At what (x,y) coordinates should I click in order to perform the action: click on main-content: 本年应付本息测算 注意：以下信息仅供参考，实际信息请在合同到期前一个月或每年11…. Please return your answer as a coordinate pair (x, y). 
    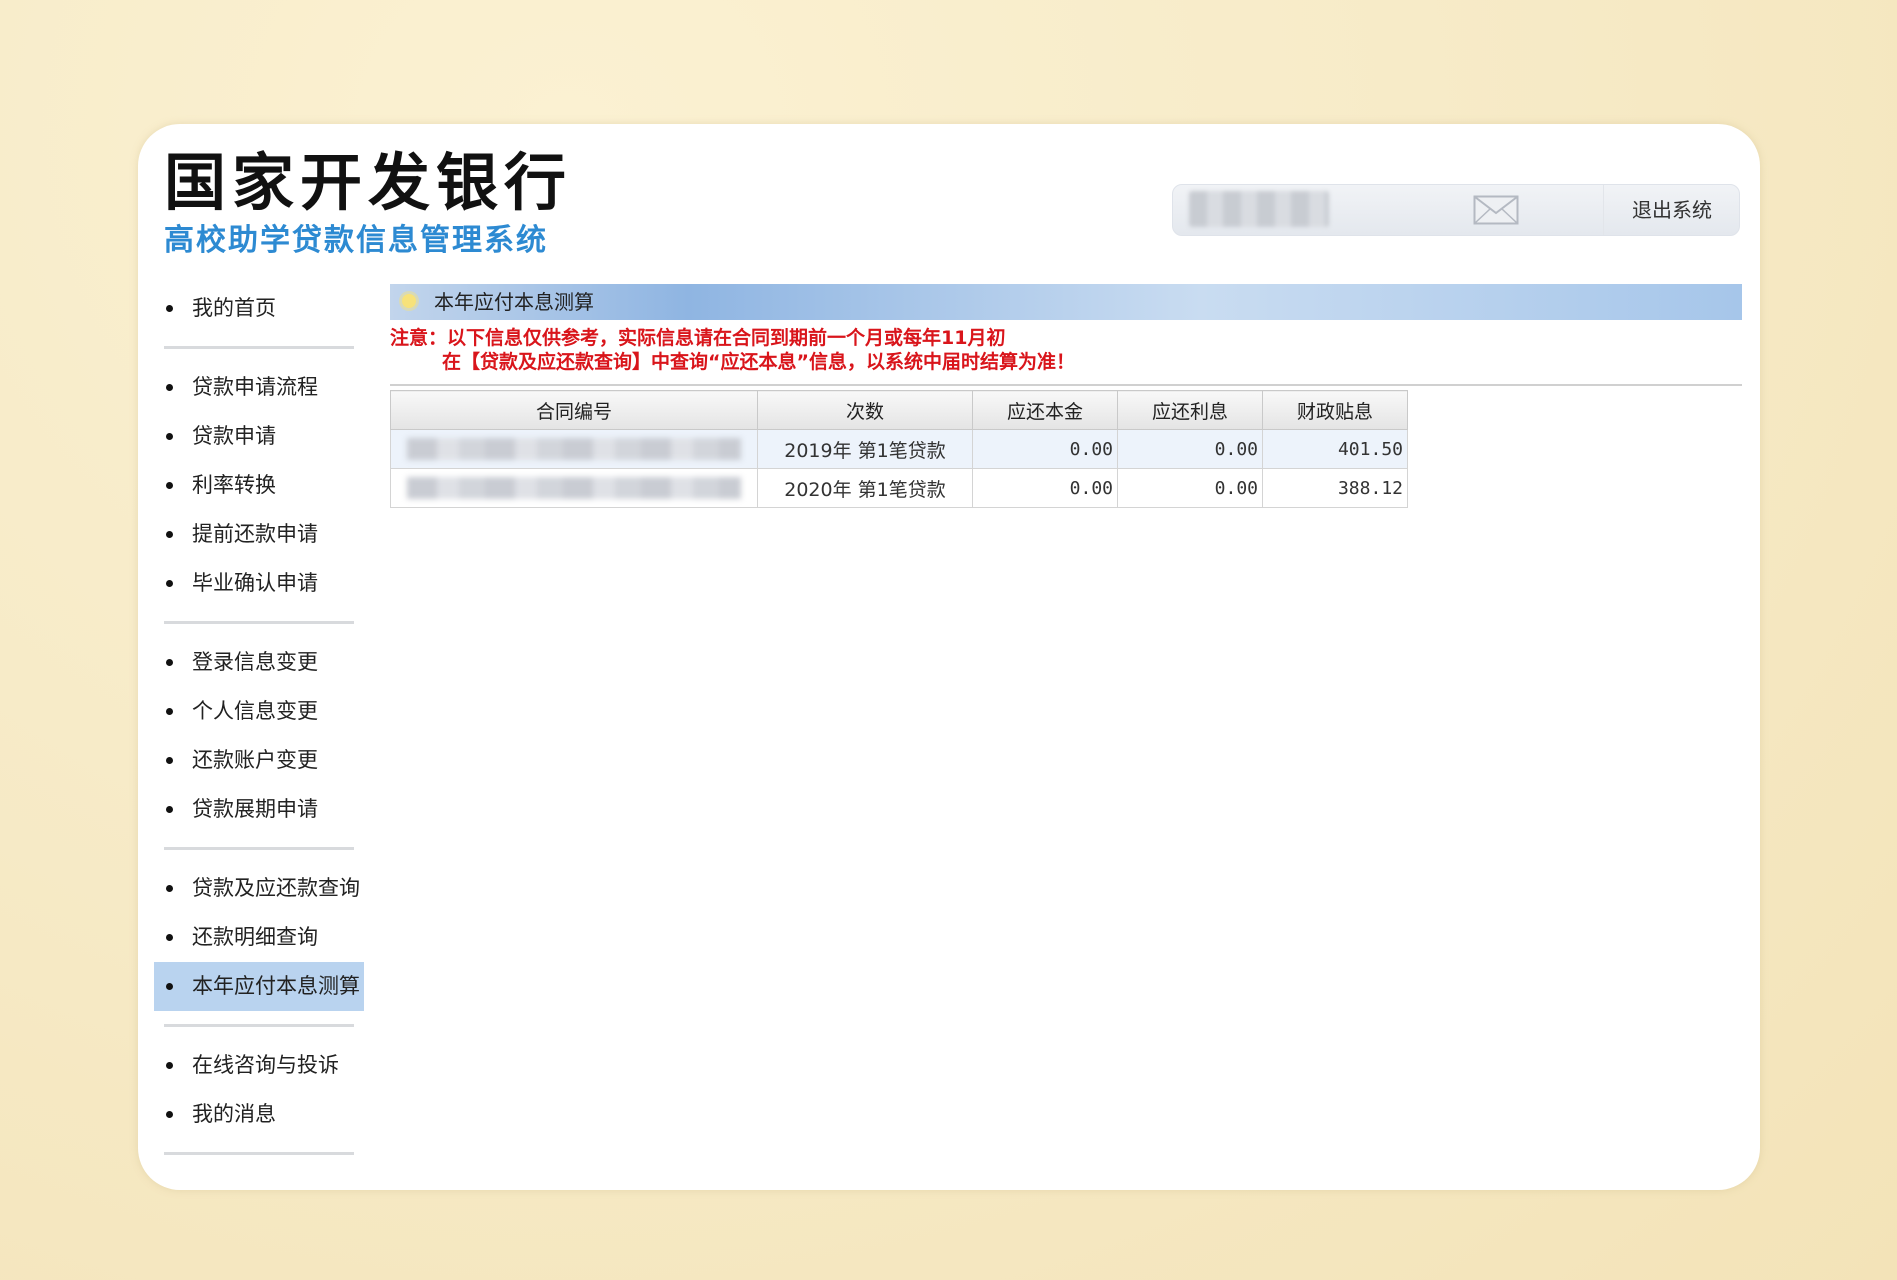
    Looking at the image, I should click on (1066, 396).